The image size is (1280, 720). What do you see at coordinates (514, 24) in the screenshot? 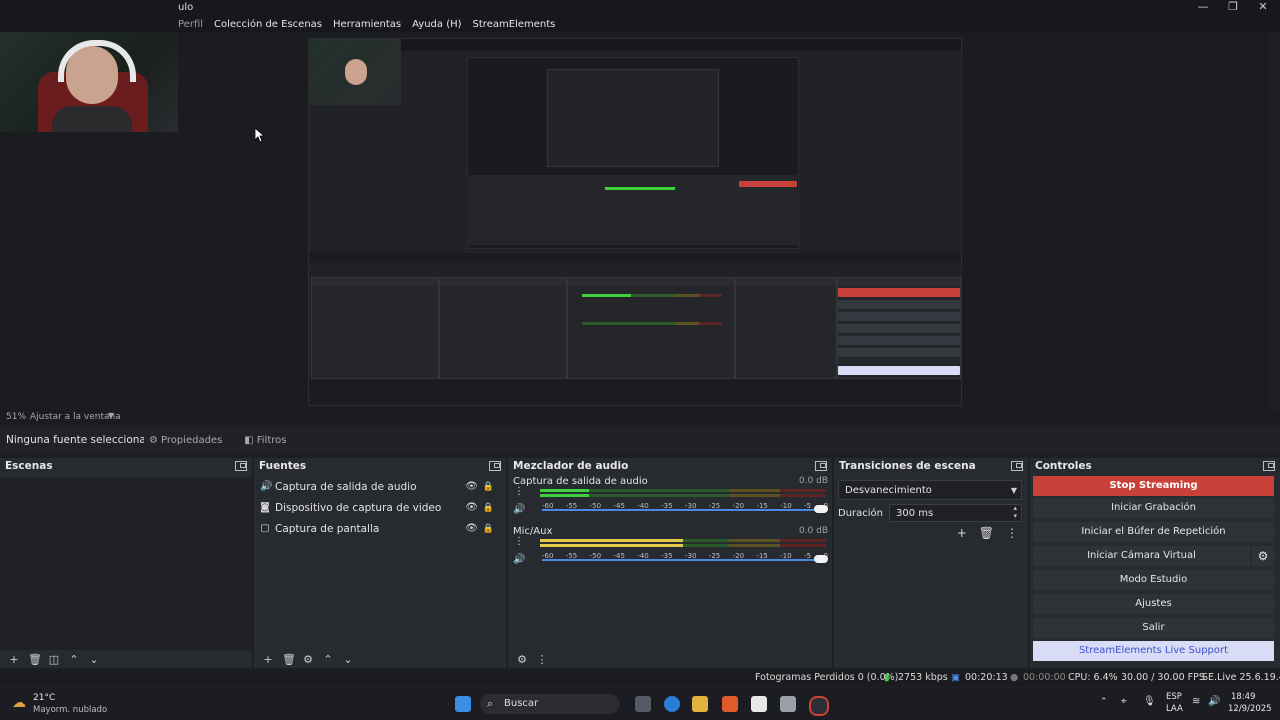
I see `menu-streamelements: StreamElements` at bounding box center [514, 24].